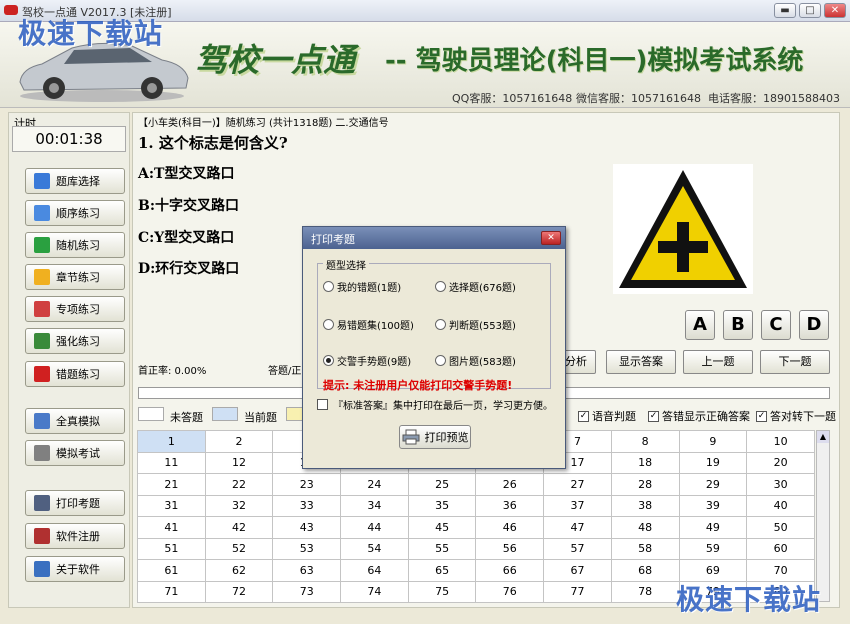 This screenshot has height=624, width=850. I want to click on question-cell: 9, so click(713, 441).